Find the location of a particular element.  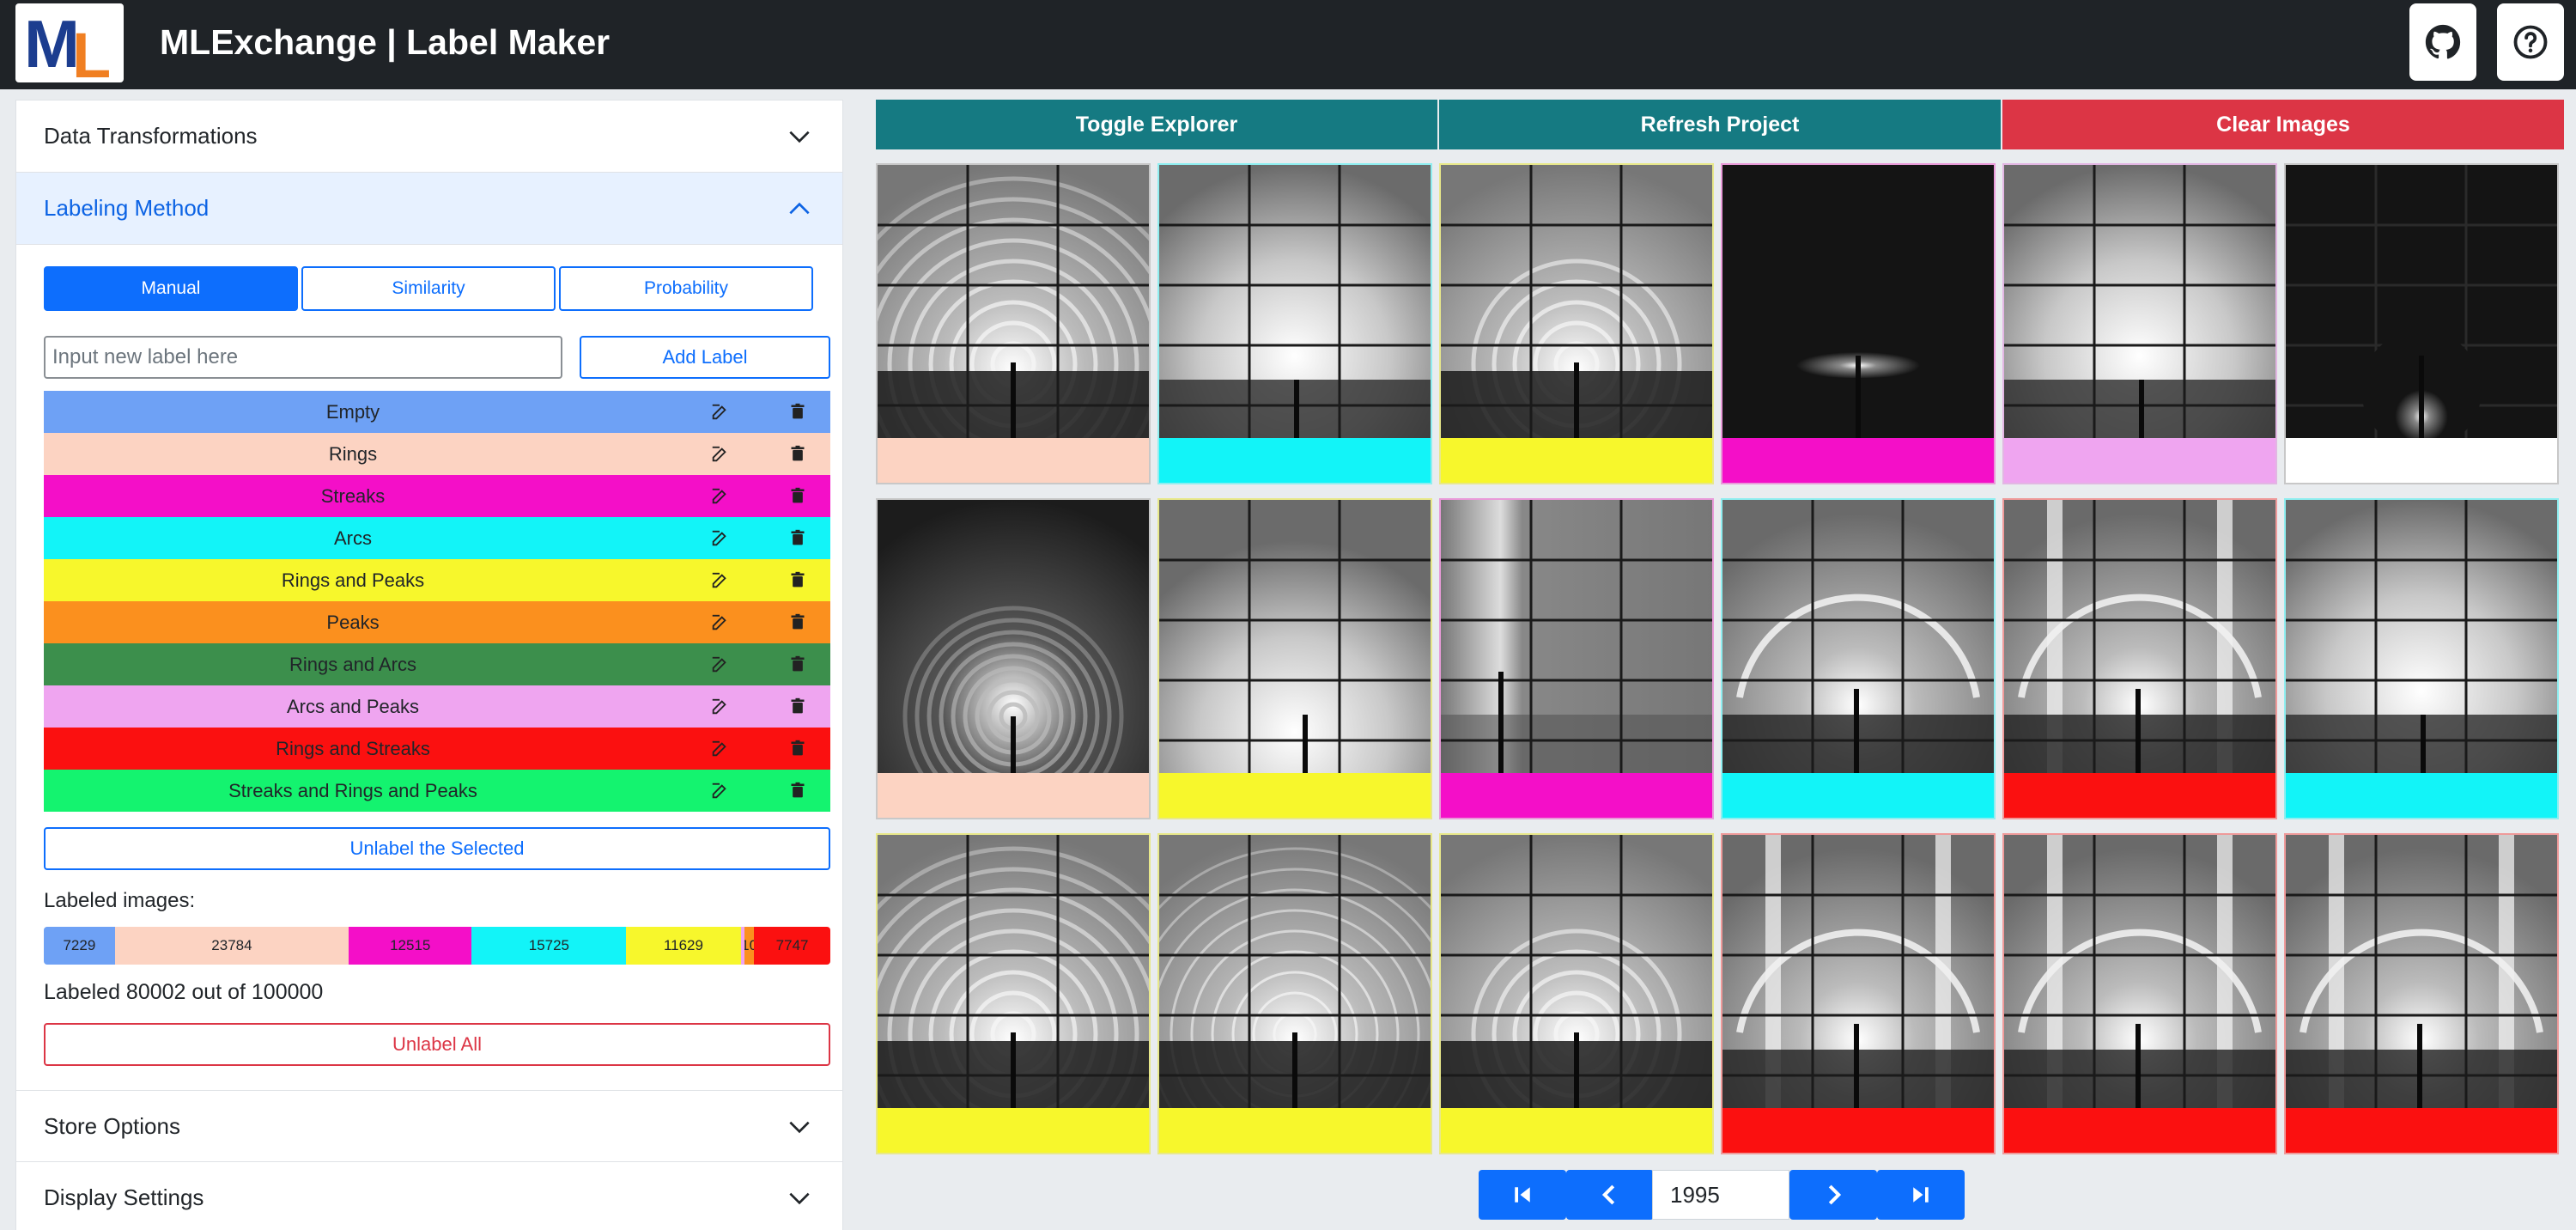

labeled-summary: Labeled 80002 out of 100000 is located at coordinates (184, 992).